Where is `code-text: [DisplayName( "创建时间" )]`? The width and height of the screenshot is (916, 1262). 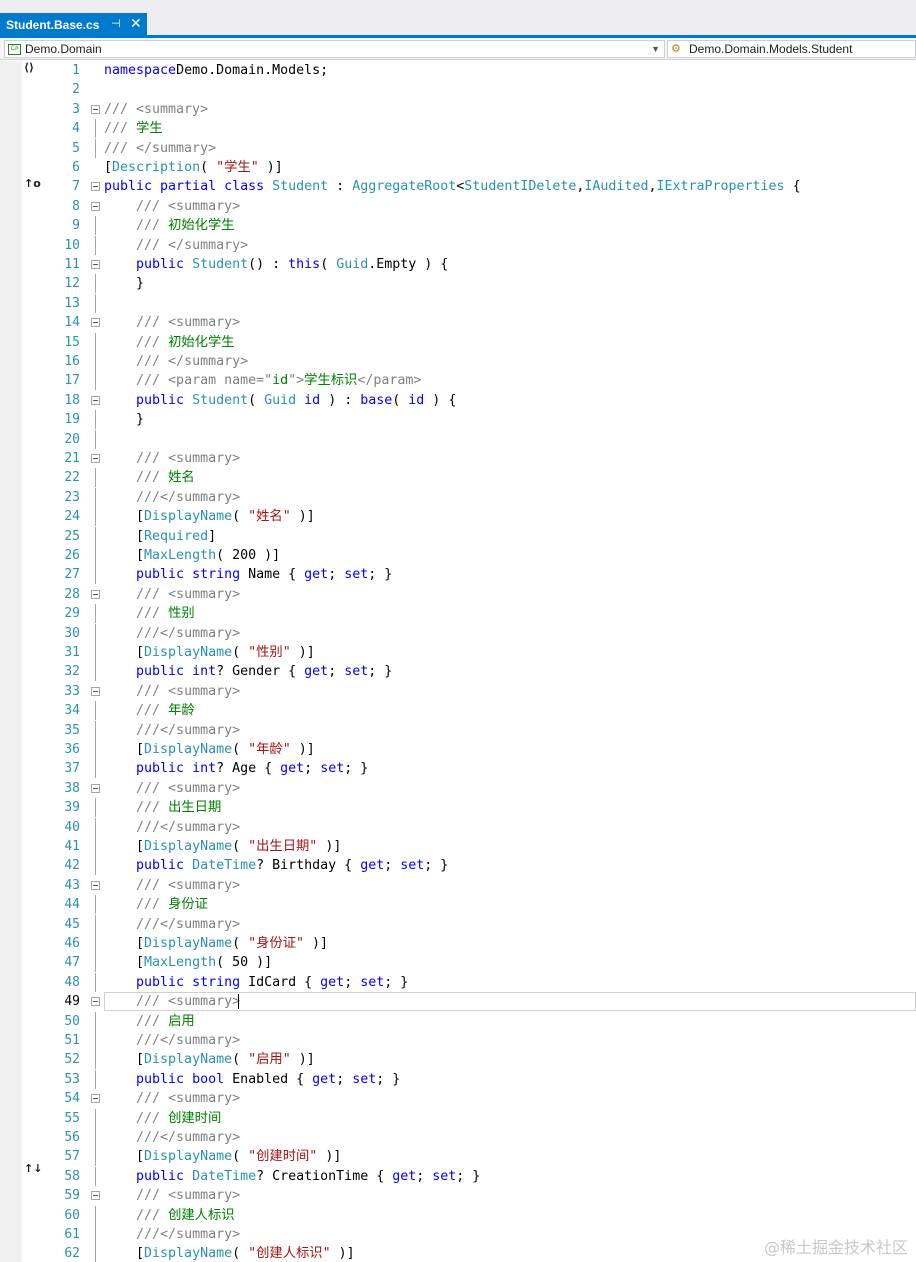
code-text: [DisplayName( "创建时间" )] is located at coordinates (222, 1156).